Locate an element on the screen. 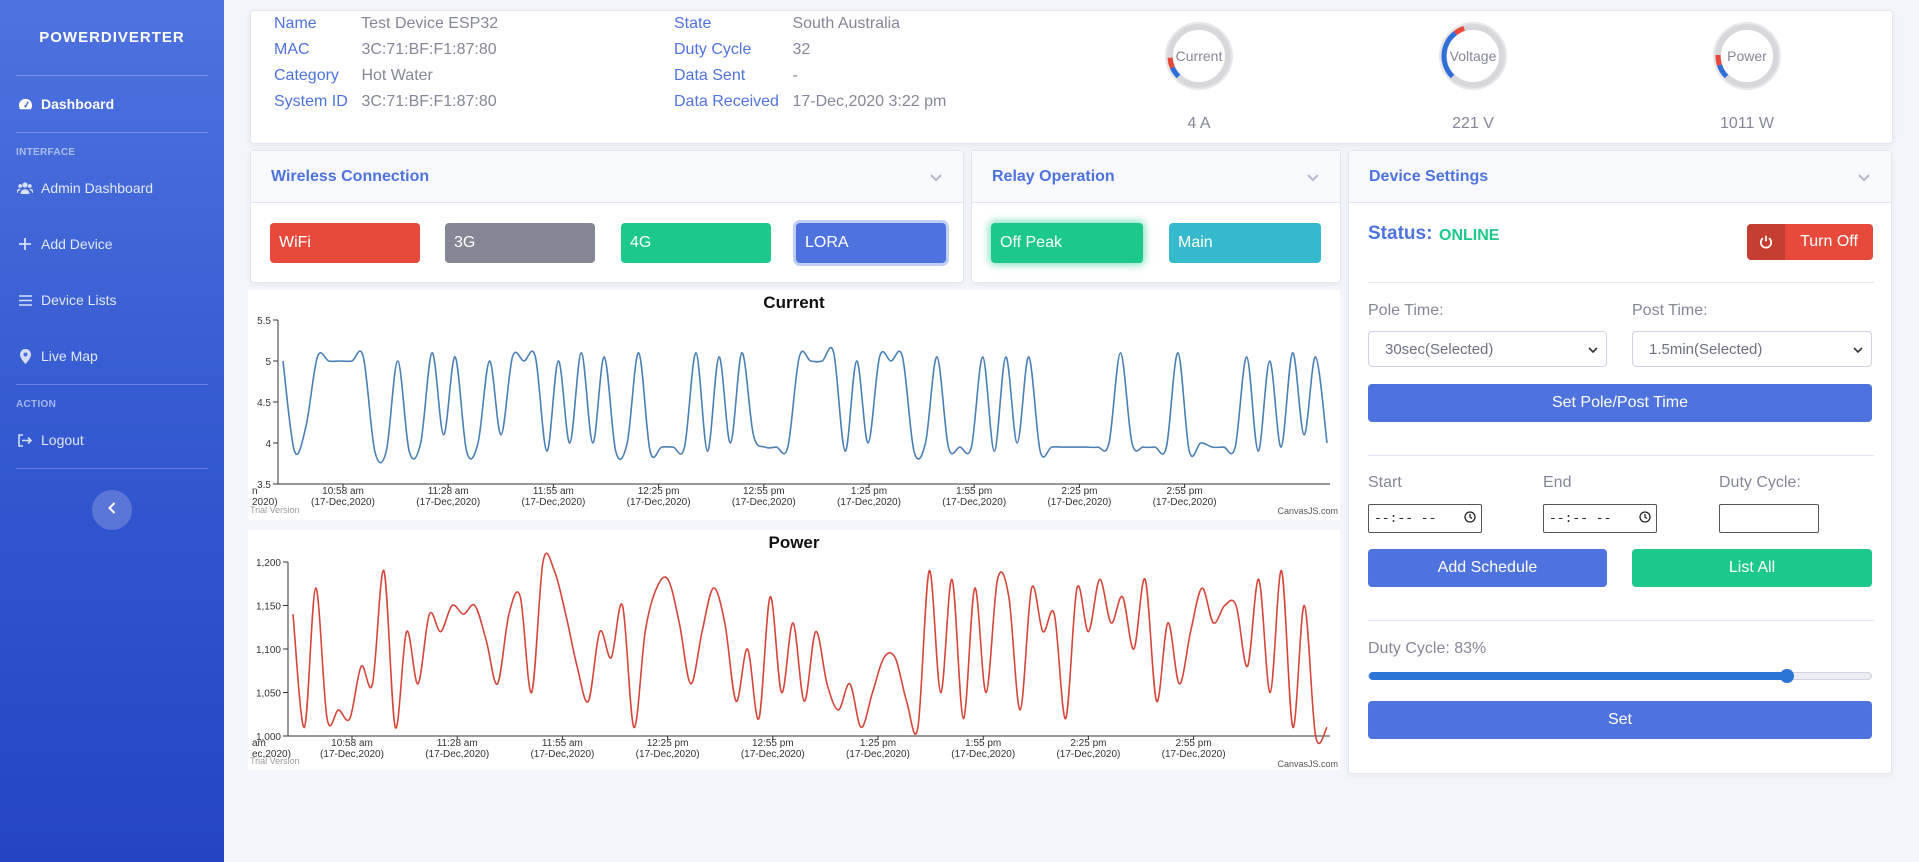 The width and height of the screenshot is (1919, 862). tachometer-icon is located at coordinates (25, 104).